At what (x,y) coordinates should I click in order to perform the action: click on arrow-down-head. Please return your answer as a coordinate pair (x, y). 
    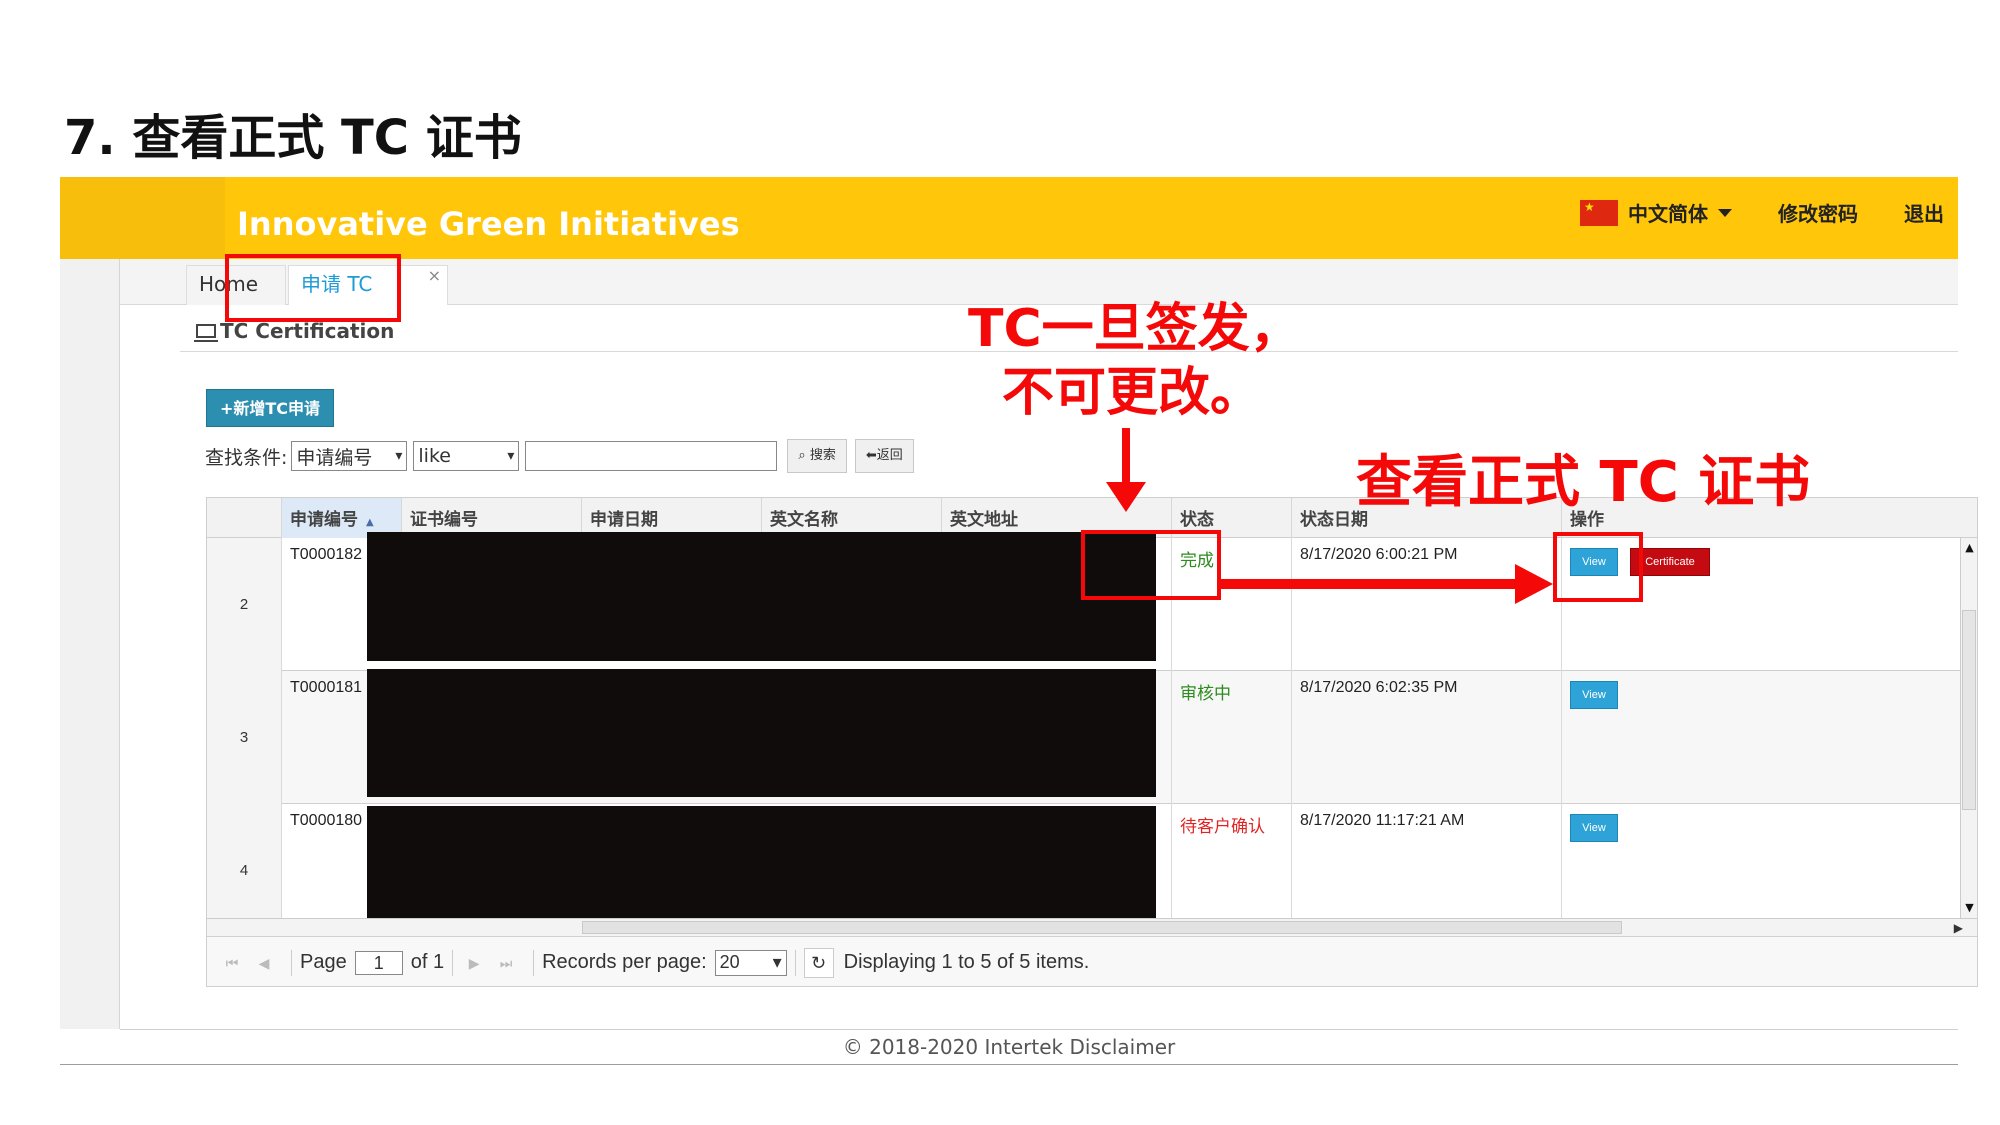
    Looking at the image, I should click on (1126, 497).